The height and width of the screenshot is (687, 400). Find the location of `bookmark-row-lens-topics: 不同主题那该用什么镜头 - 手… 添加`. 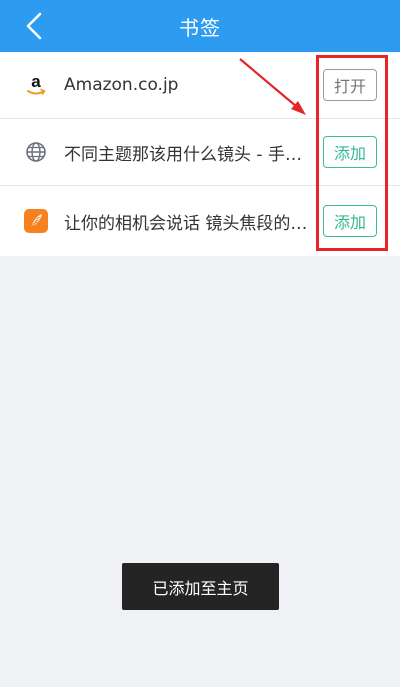

bookmark-row-lens-topics: 不同主题那该用什么镜头 - 手… 添加 is located at coordinates (200, 152).